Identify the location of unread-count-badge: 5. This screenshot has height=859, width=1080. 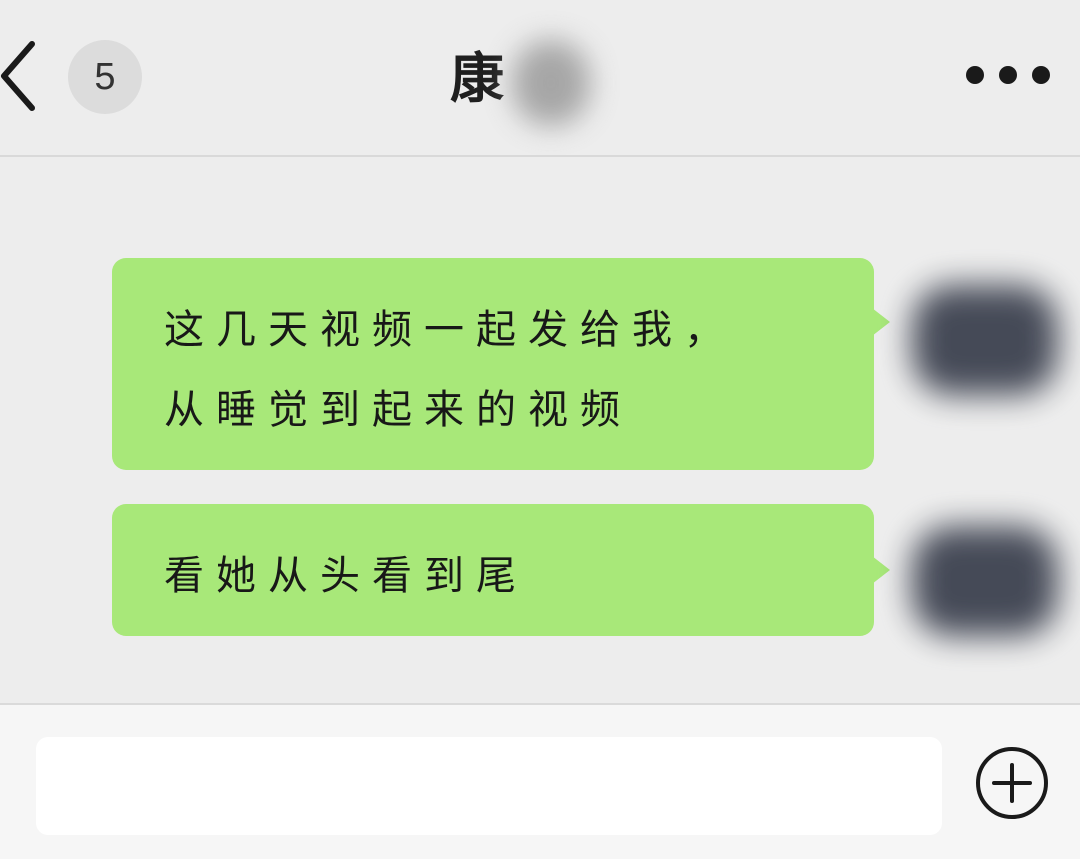
(105, 77).